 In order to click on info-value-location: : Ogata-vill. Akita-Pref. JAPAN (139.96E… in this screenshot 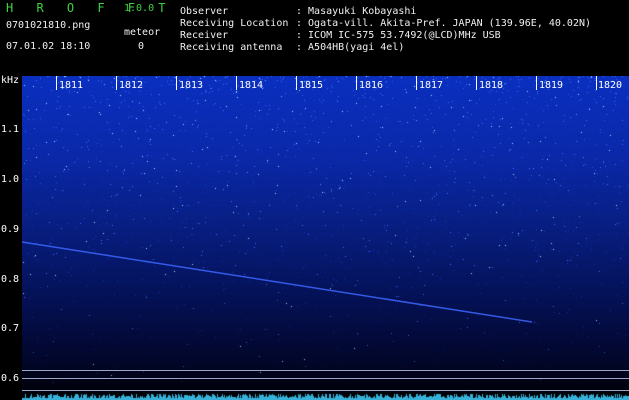, I will do `click(444, 23)`.